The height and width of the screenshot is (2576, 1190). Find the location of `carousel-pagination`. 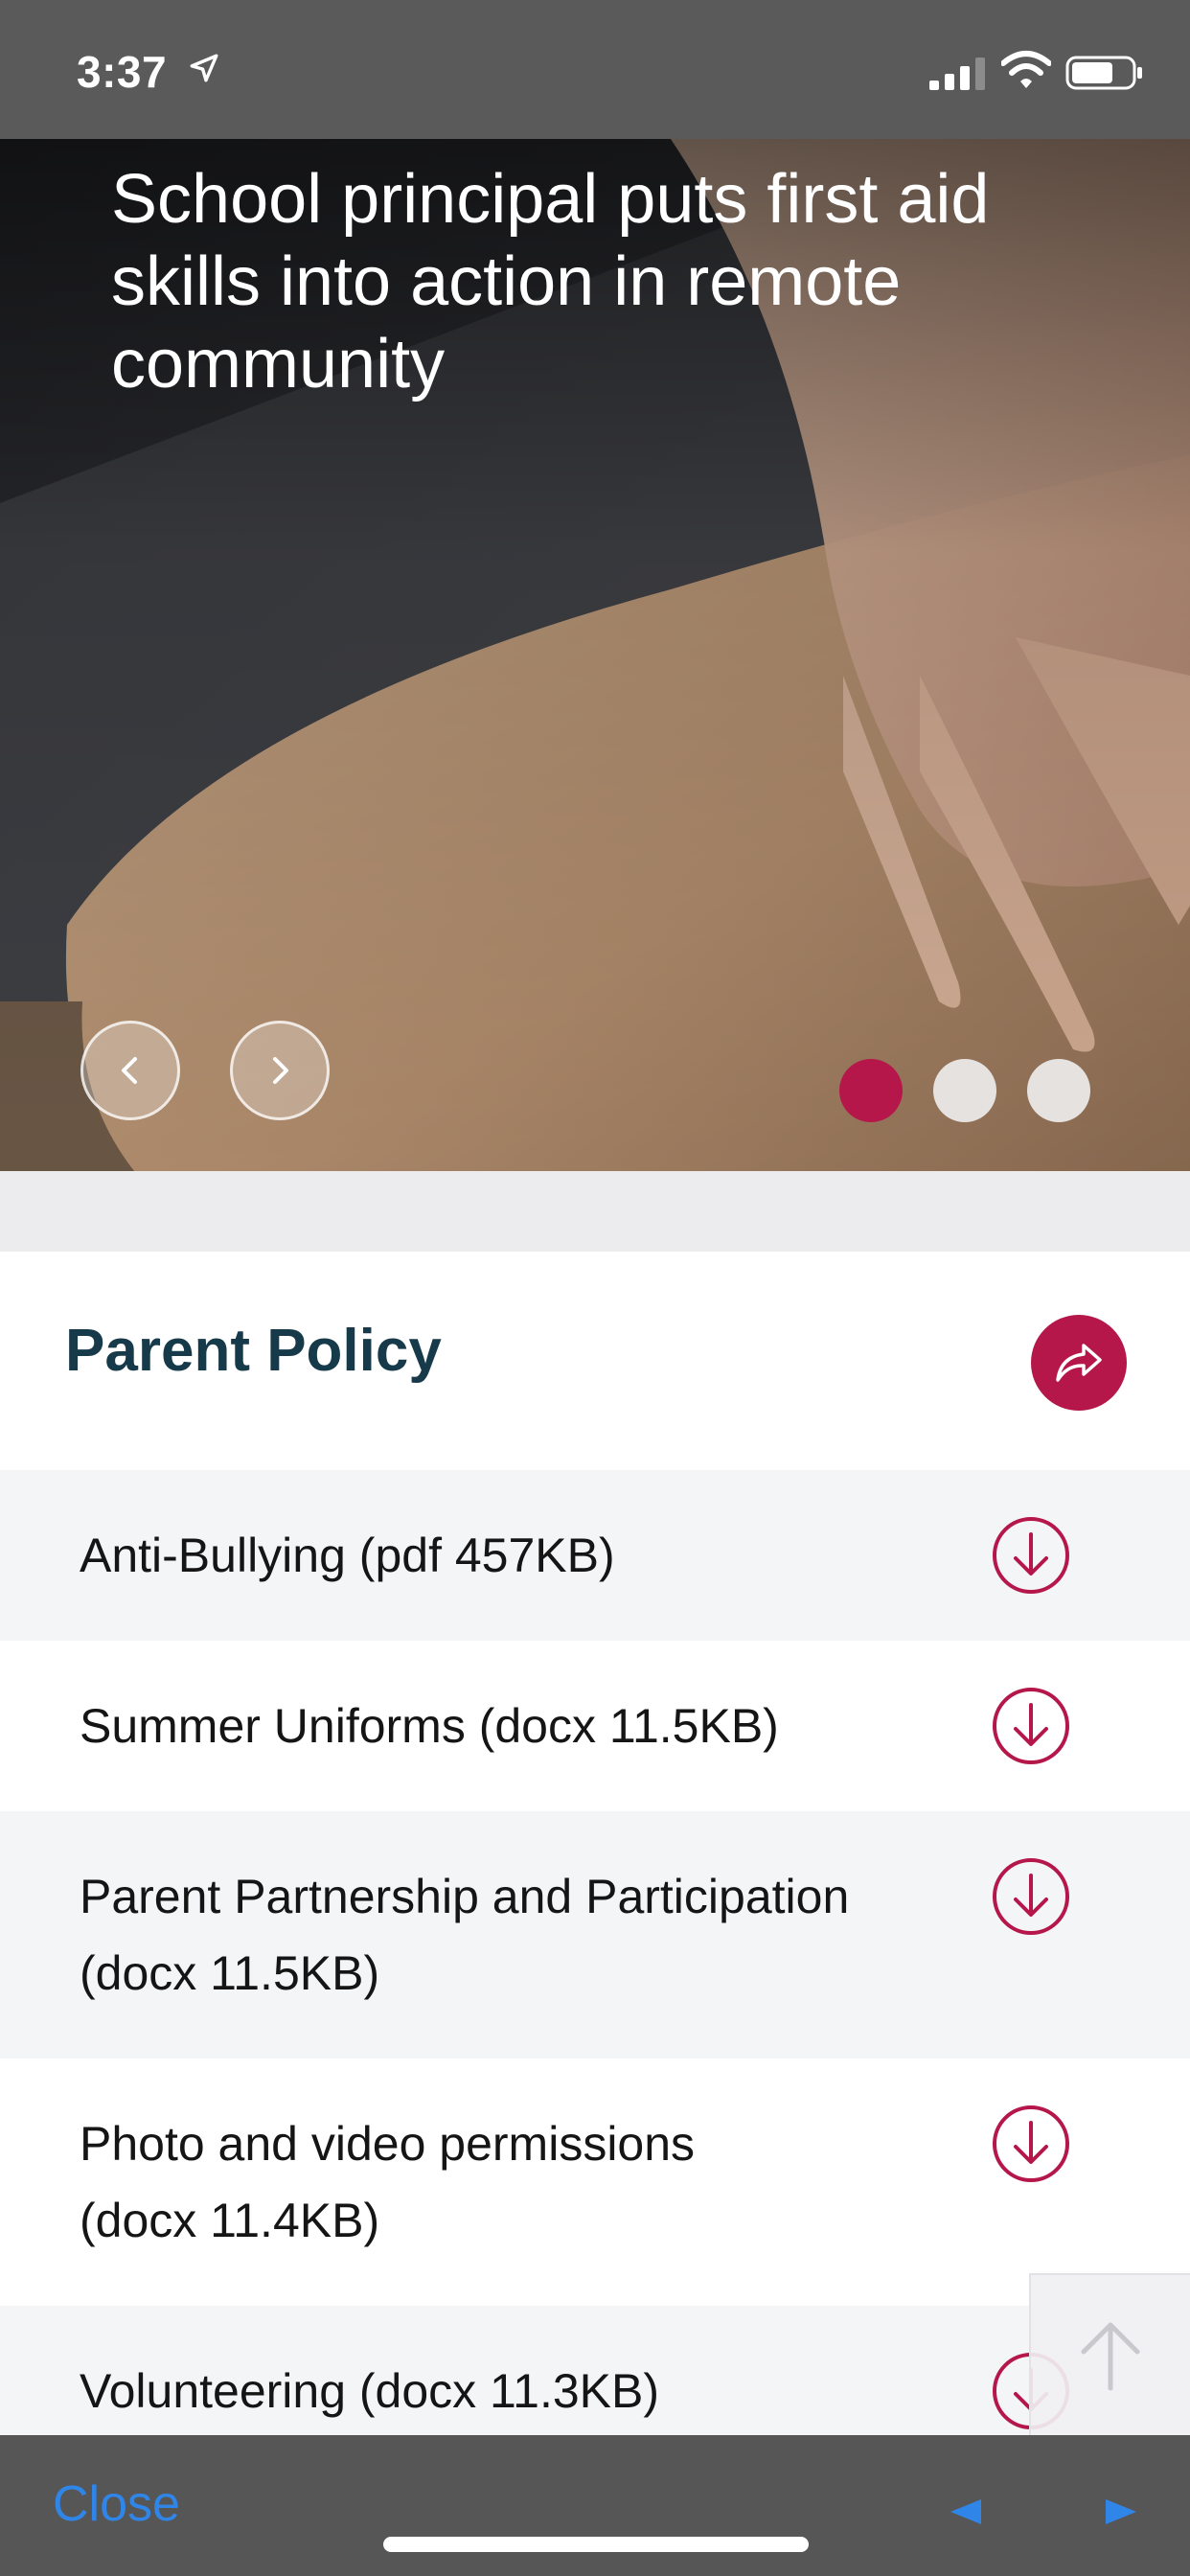

carousel-pagination is located at coordinates (965, 1092).